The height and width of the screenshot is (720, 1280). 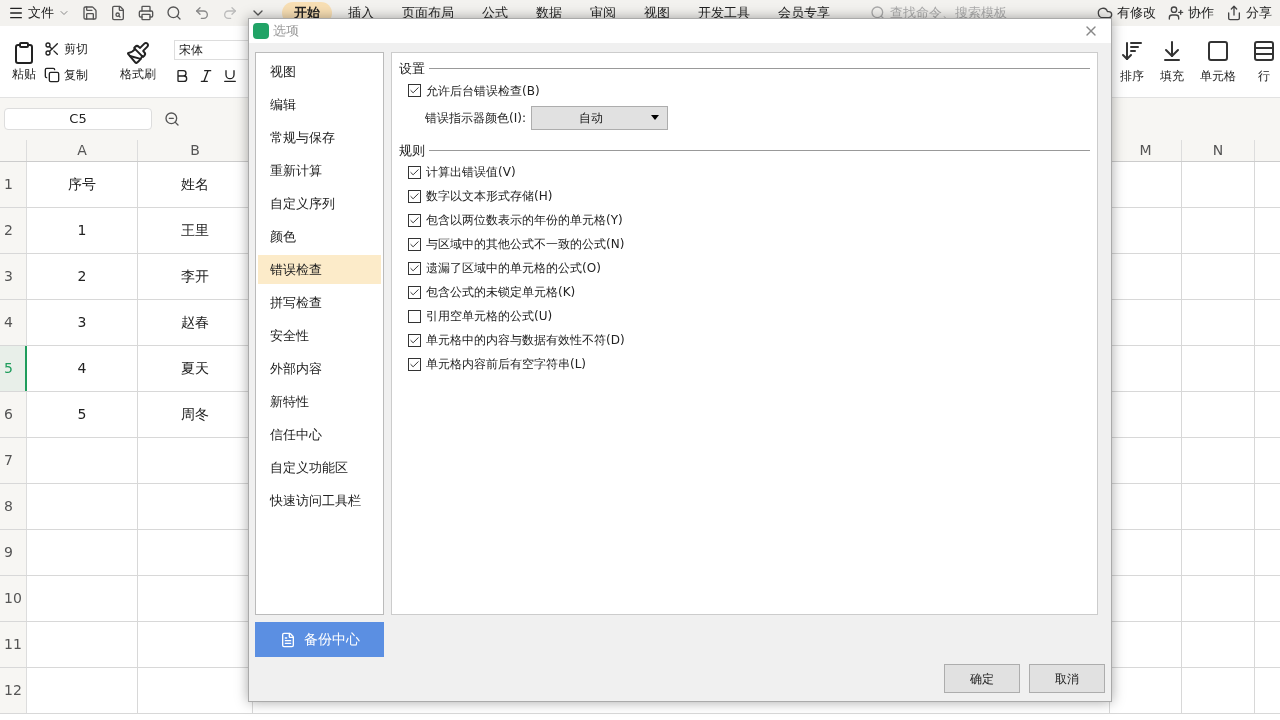 What do you see at coordinates (24, 73) in the screenshot?
I see `paste-button: 粘贴` at bounding box center [24, 73].